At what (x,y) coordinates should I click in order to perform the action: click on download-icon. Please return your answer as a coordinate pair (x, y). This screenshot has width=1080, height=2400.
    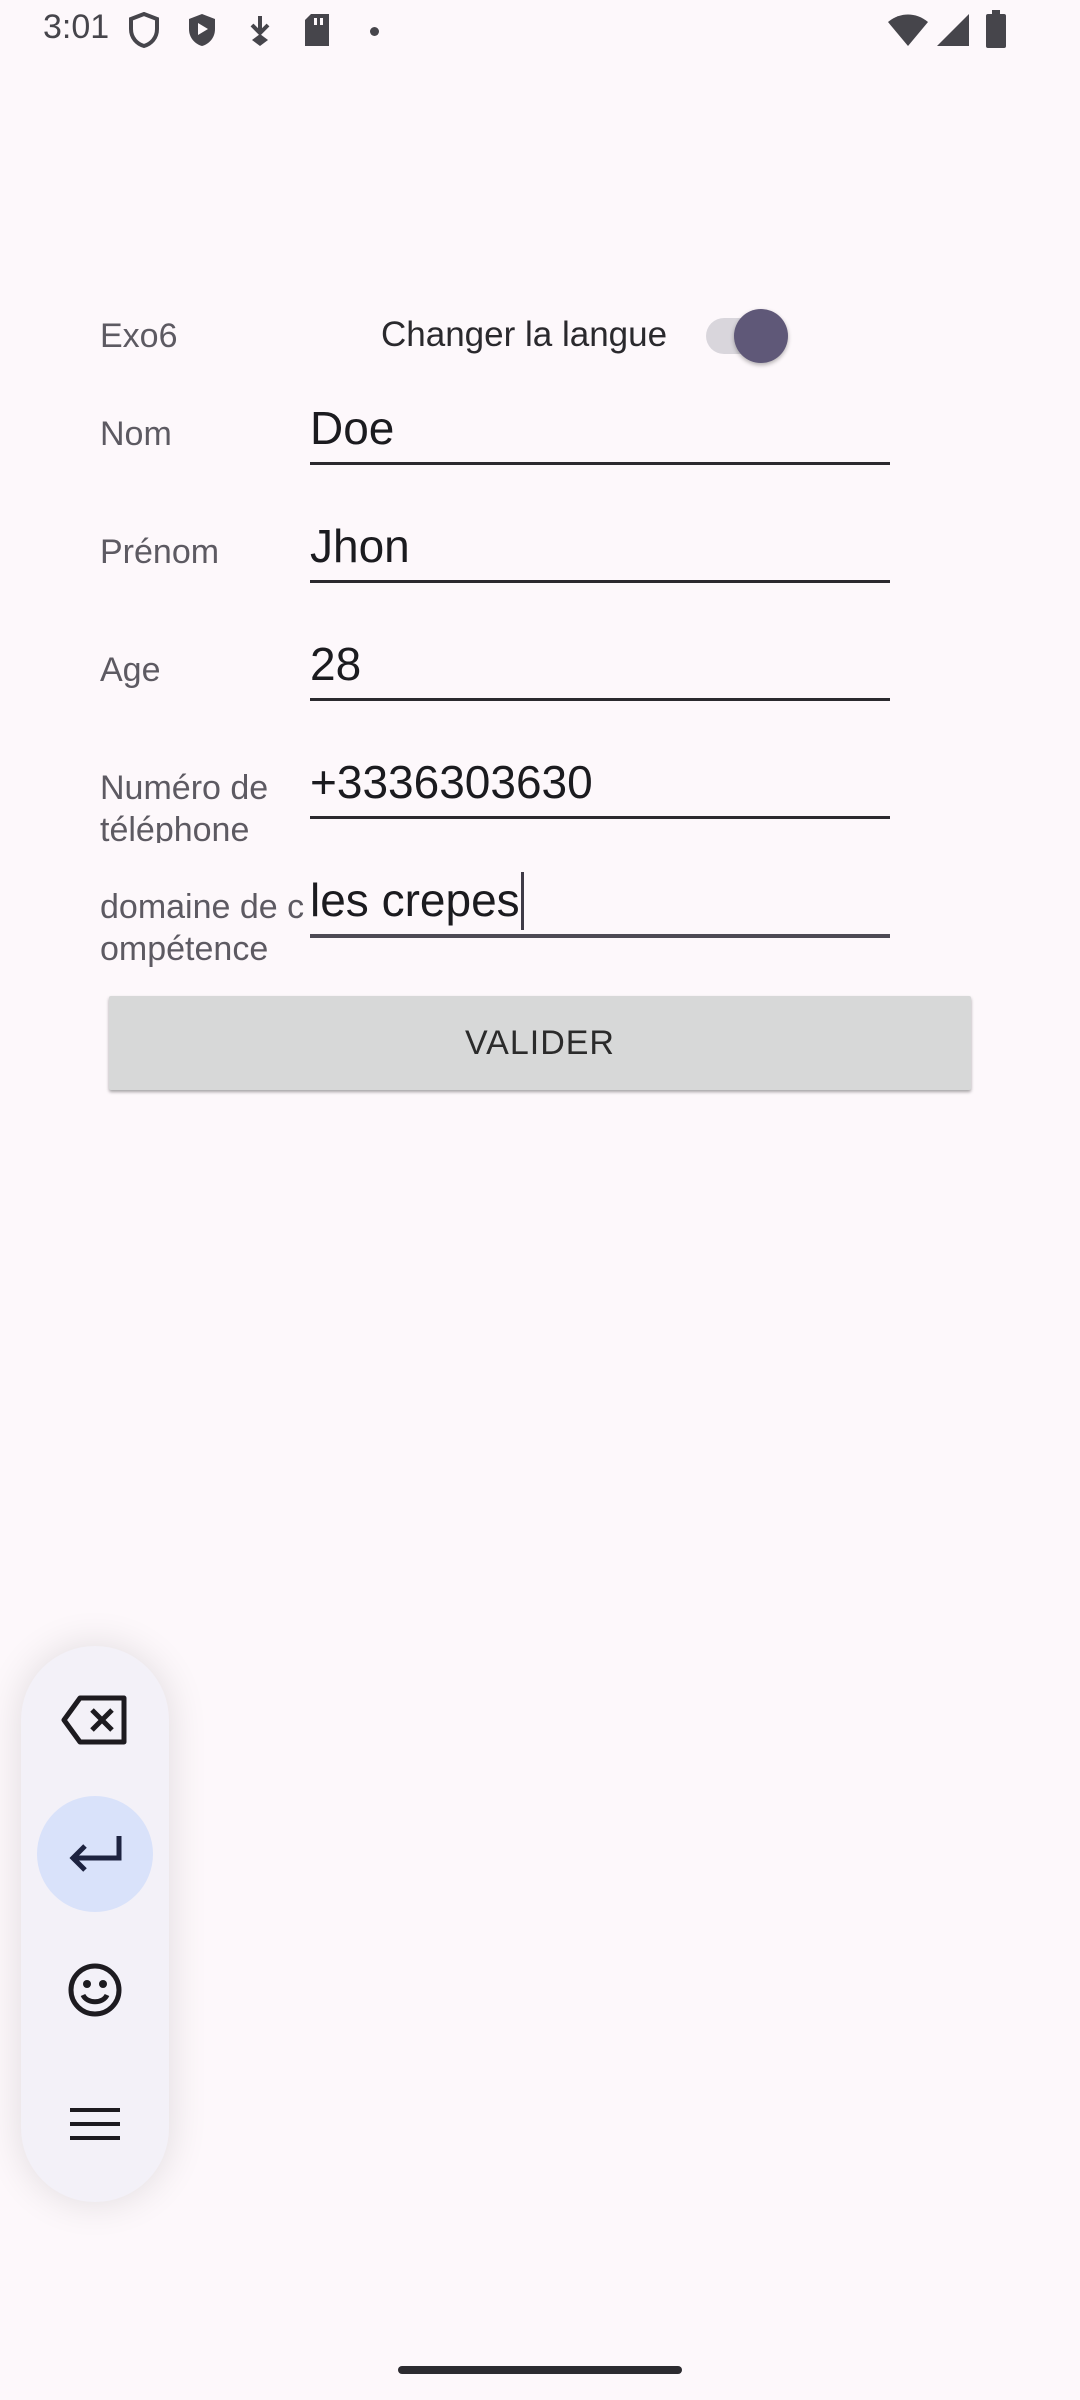
    Looking at the image, I should click on (260, 31).